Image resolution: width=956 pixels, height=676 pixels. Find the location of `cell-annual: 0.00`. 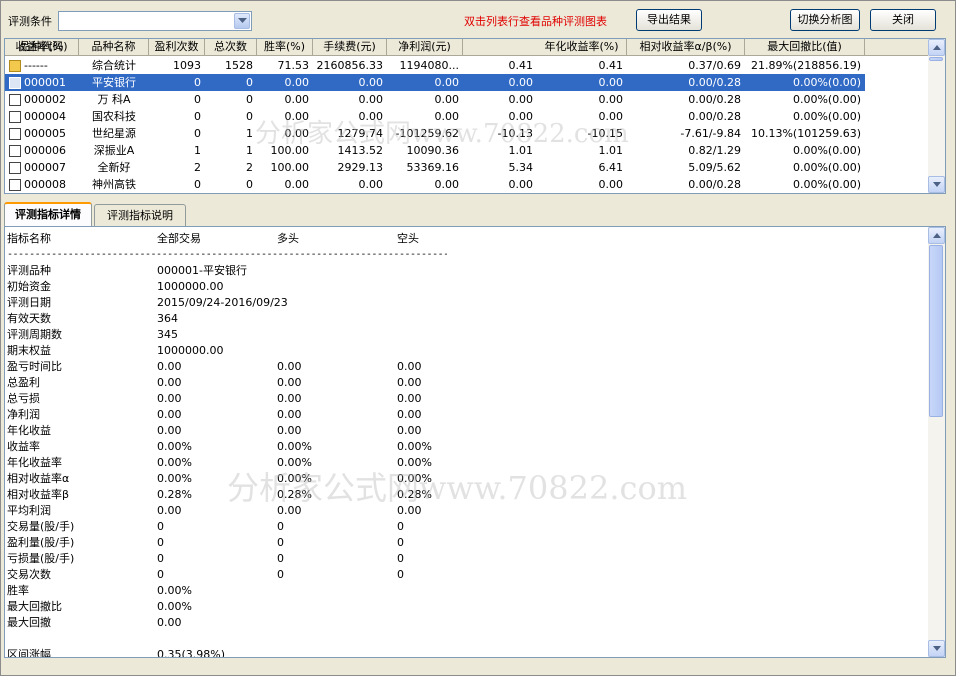

cell-annual: 0.00 is located at coordinates (582, 82).